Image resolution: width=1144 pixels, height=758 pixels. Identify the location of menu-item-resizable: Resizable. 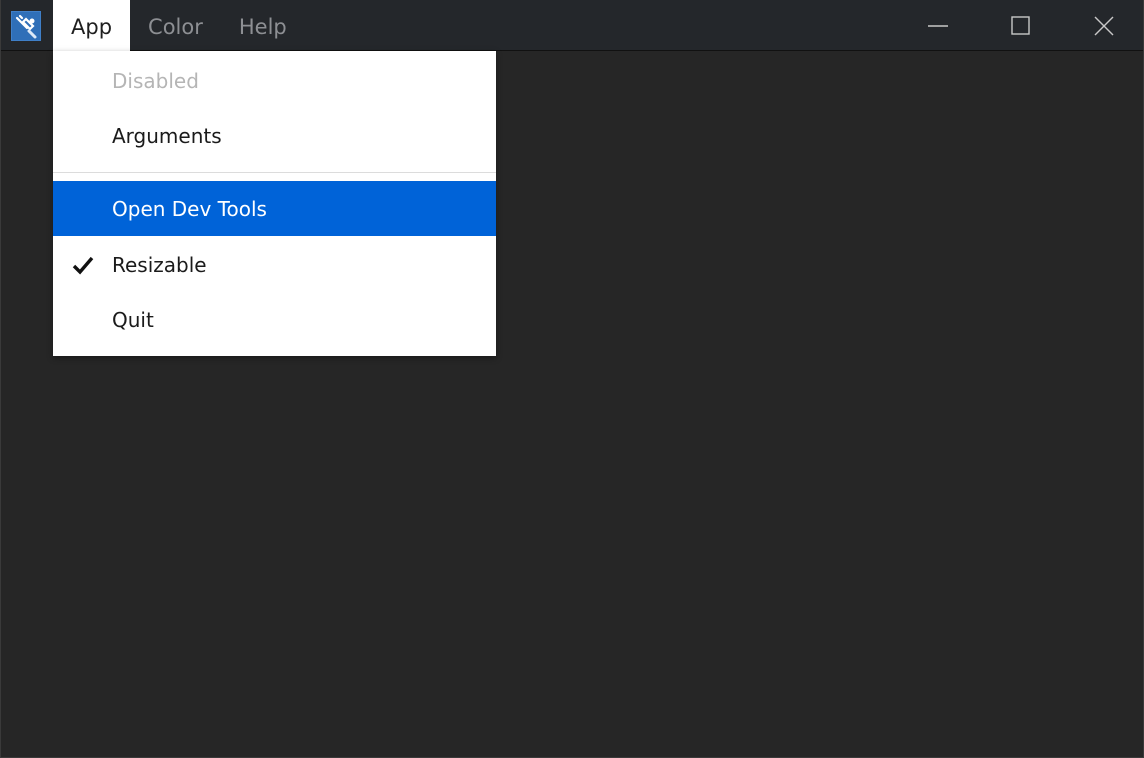
(274, 264).